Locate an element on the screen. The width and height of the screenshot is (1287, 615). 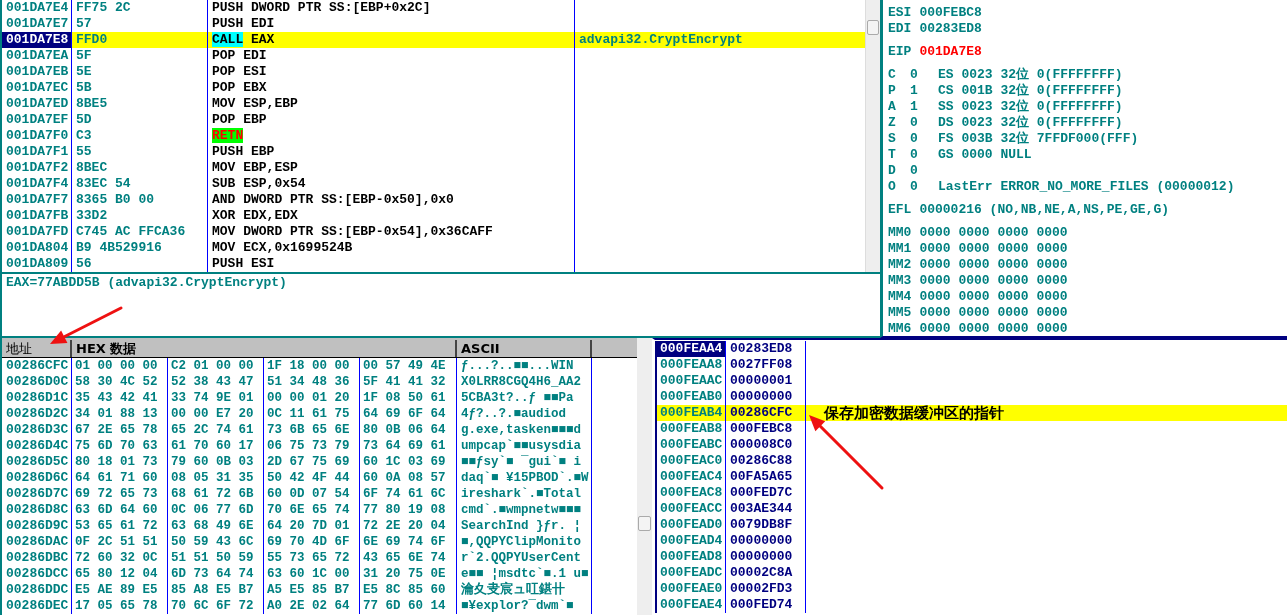
ascii-cell: ireshark`.■Total is located at coordinates (524, 494).